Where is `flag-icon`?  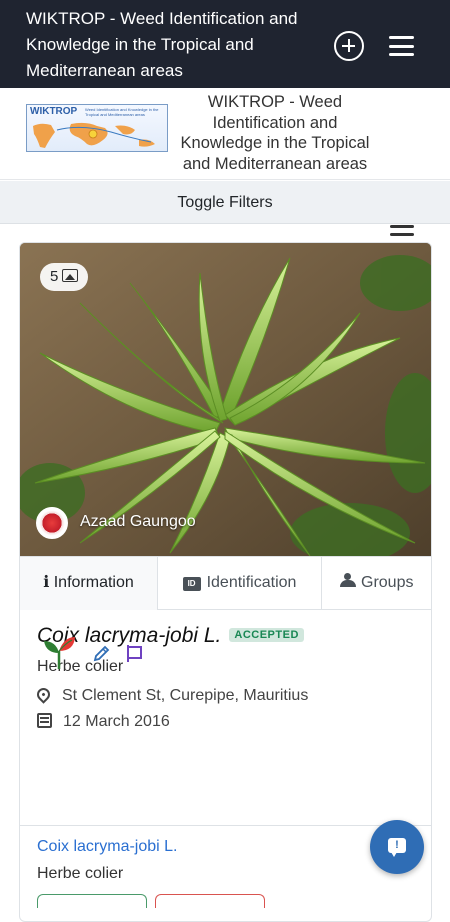
flag-icon is located at coordinates (134, 654).